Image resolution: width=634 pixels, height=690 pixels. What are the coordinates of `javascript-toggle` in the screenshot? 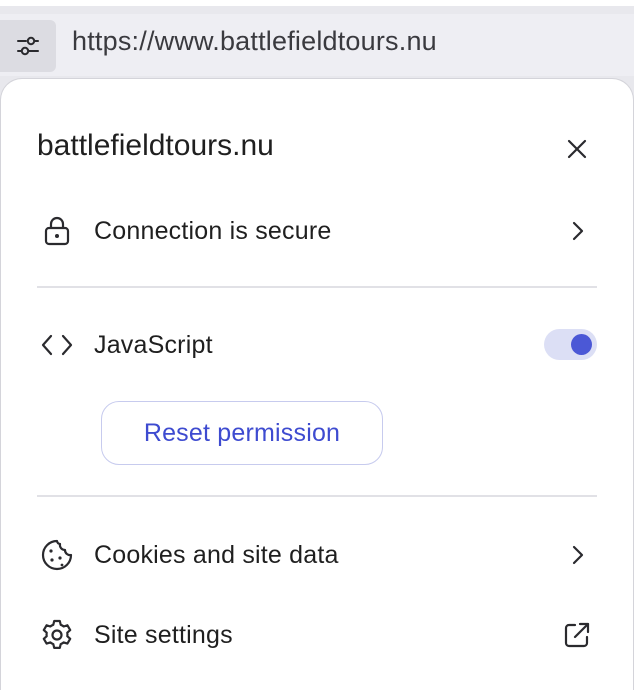 It's located at (570, 344).